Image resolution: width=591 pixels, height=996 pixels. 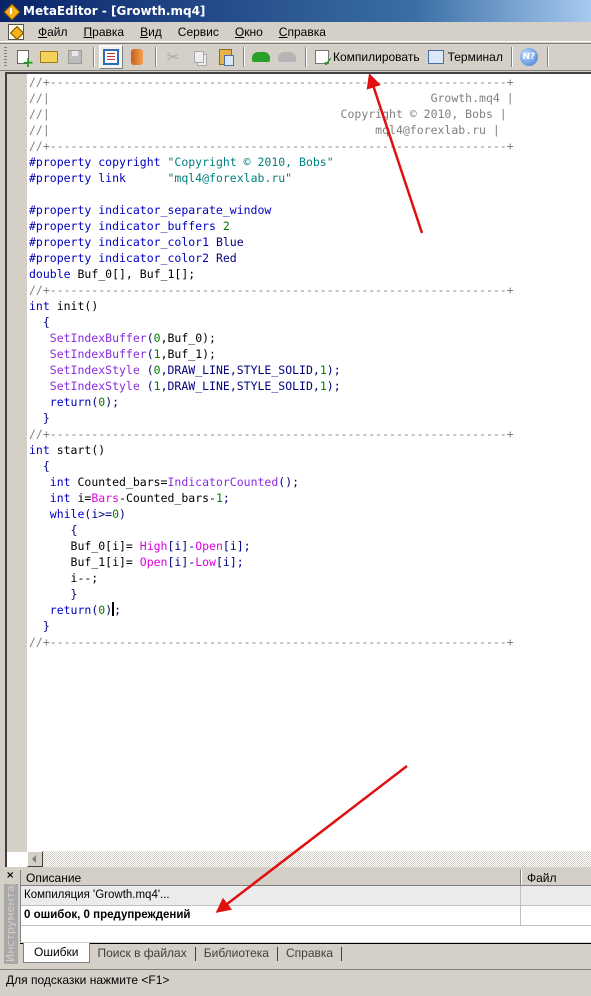 I want to click on code-line: #property indicator_buffers 2, so click(x=310, y=226).